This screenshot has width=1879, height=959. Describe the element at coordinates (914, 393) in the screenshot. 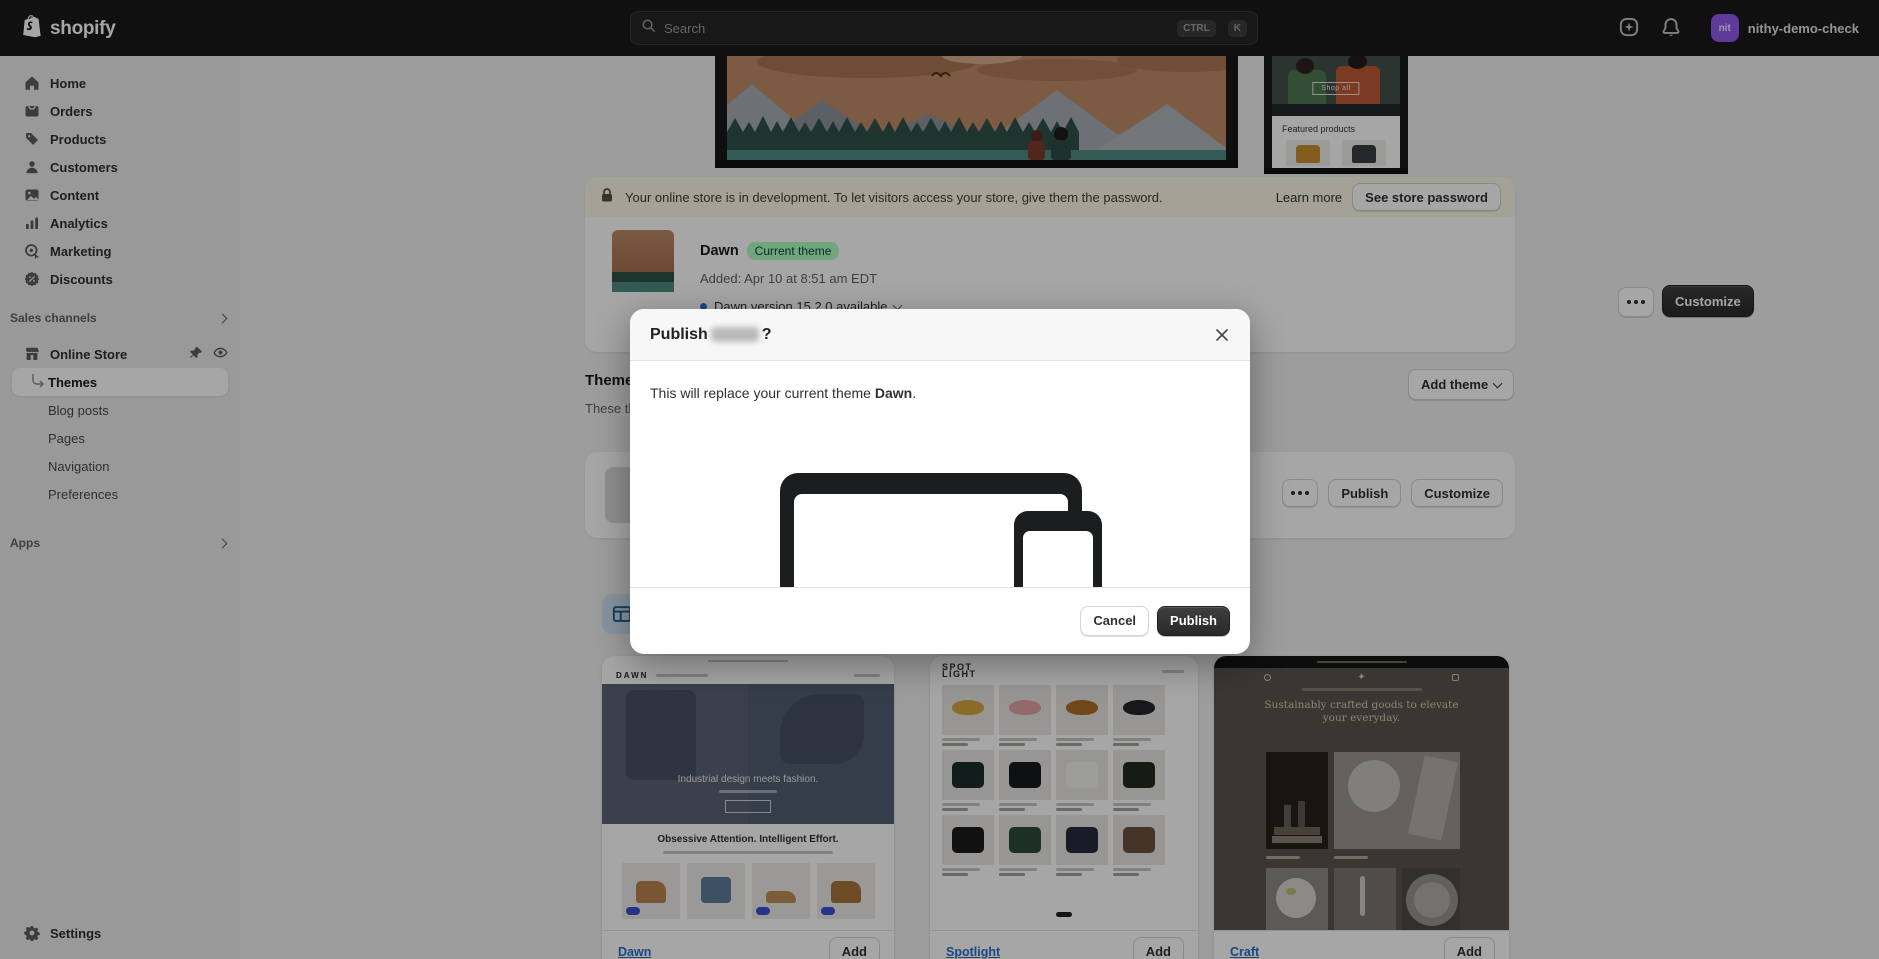

I see `message-suffix: .` at that location.